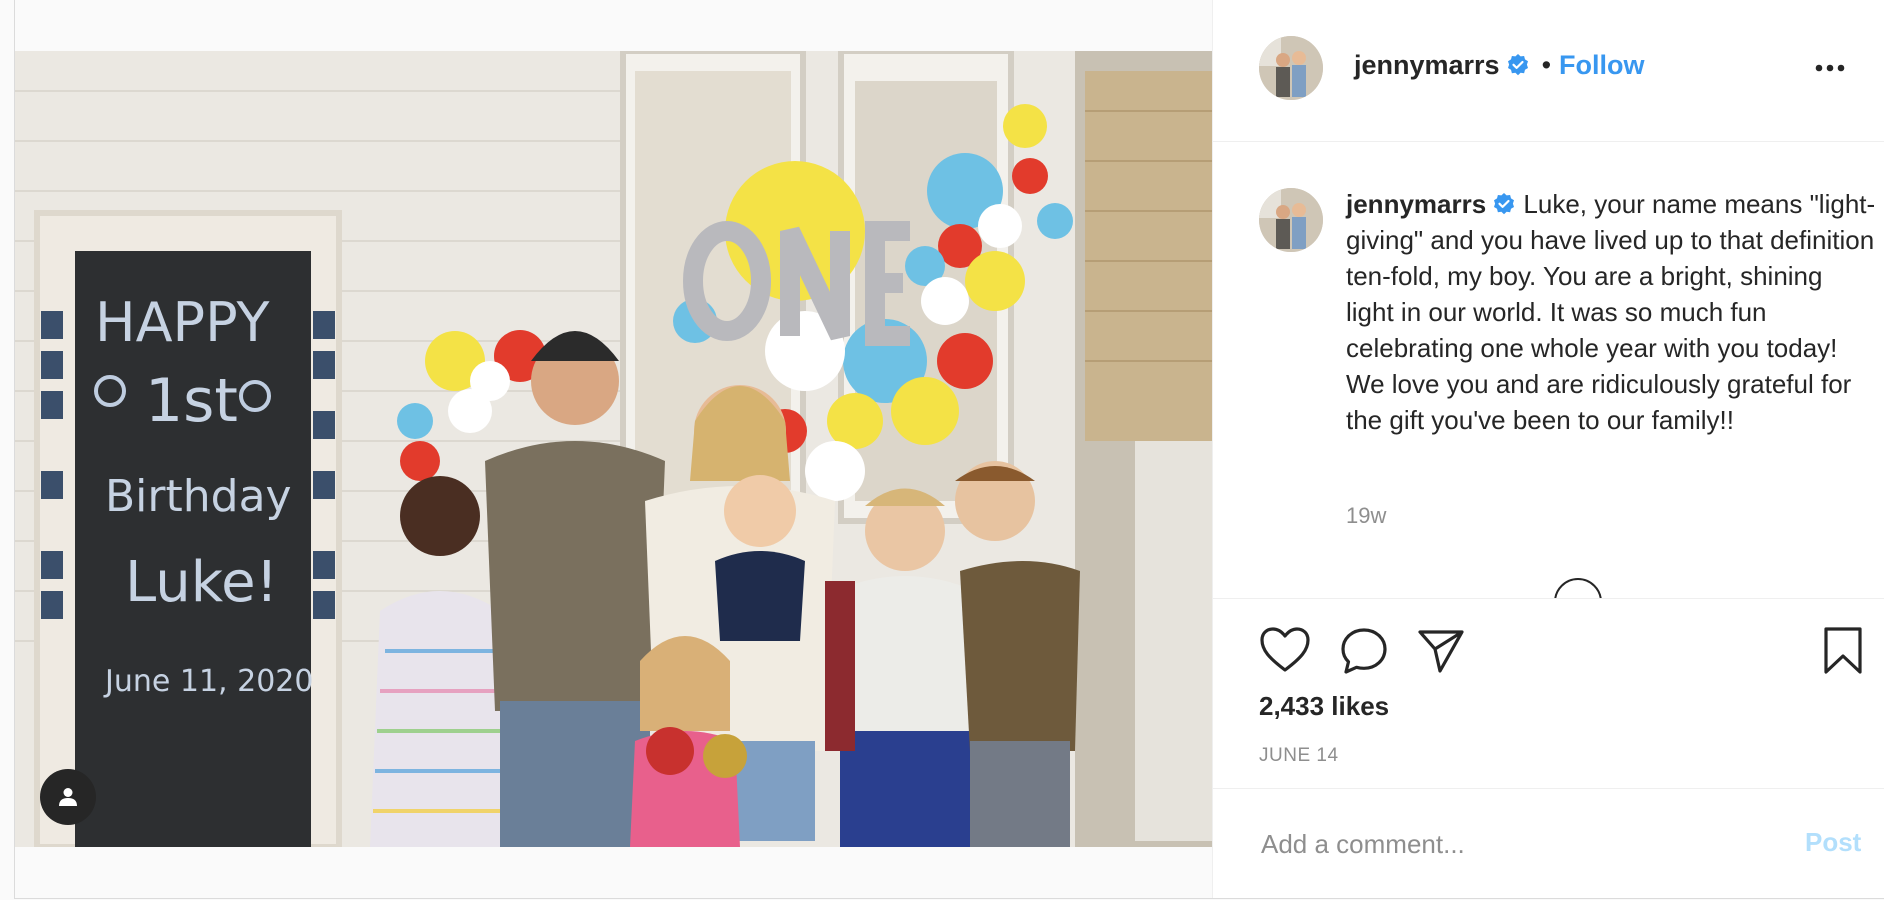 The height and width of the screenshot is (900, 1884). I want to click on comment-icon, so click(1364, 651).